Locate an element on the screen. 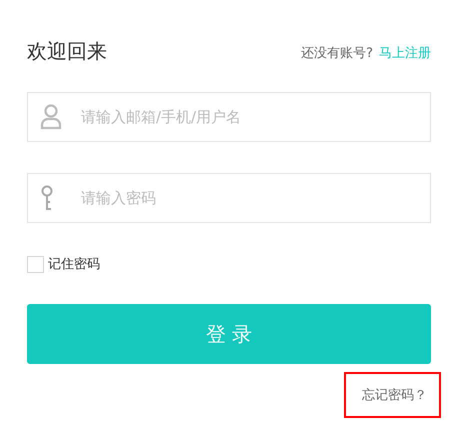 This screenshot has width=472, height=431. username-field: 请输入邮箱/手机/用户名 is located at coordinates (229, 117).